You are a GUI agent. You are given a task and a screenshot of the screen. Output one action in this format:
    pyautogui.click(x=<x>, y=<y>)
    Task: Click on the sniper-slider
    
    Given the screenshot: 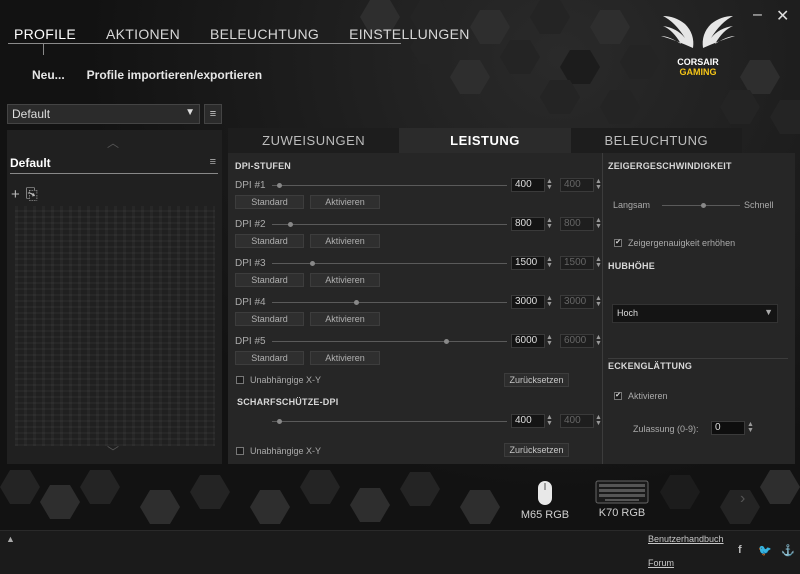 What is the action you would take?
    pyautogui.click(x=389, y=421)
    